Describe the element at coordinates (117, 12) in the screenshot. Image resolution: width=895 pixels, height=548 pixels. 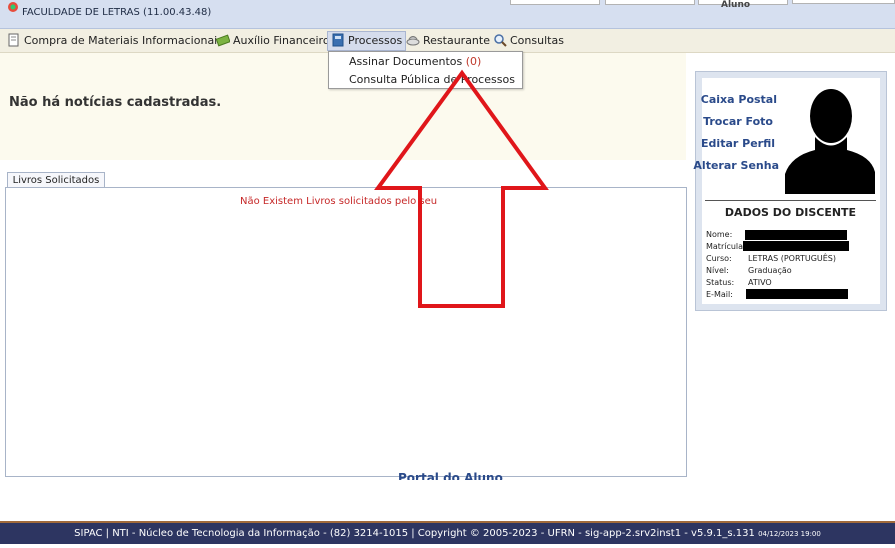
I see `unit-name: FACULDADE DE LETRAS (11.00.43.48)` at that location.